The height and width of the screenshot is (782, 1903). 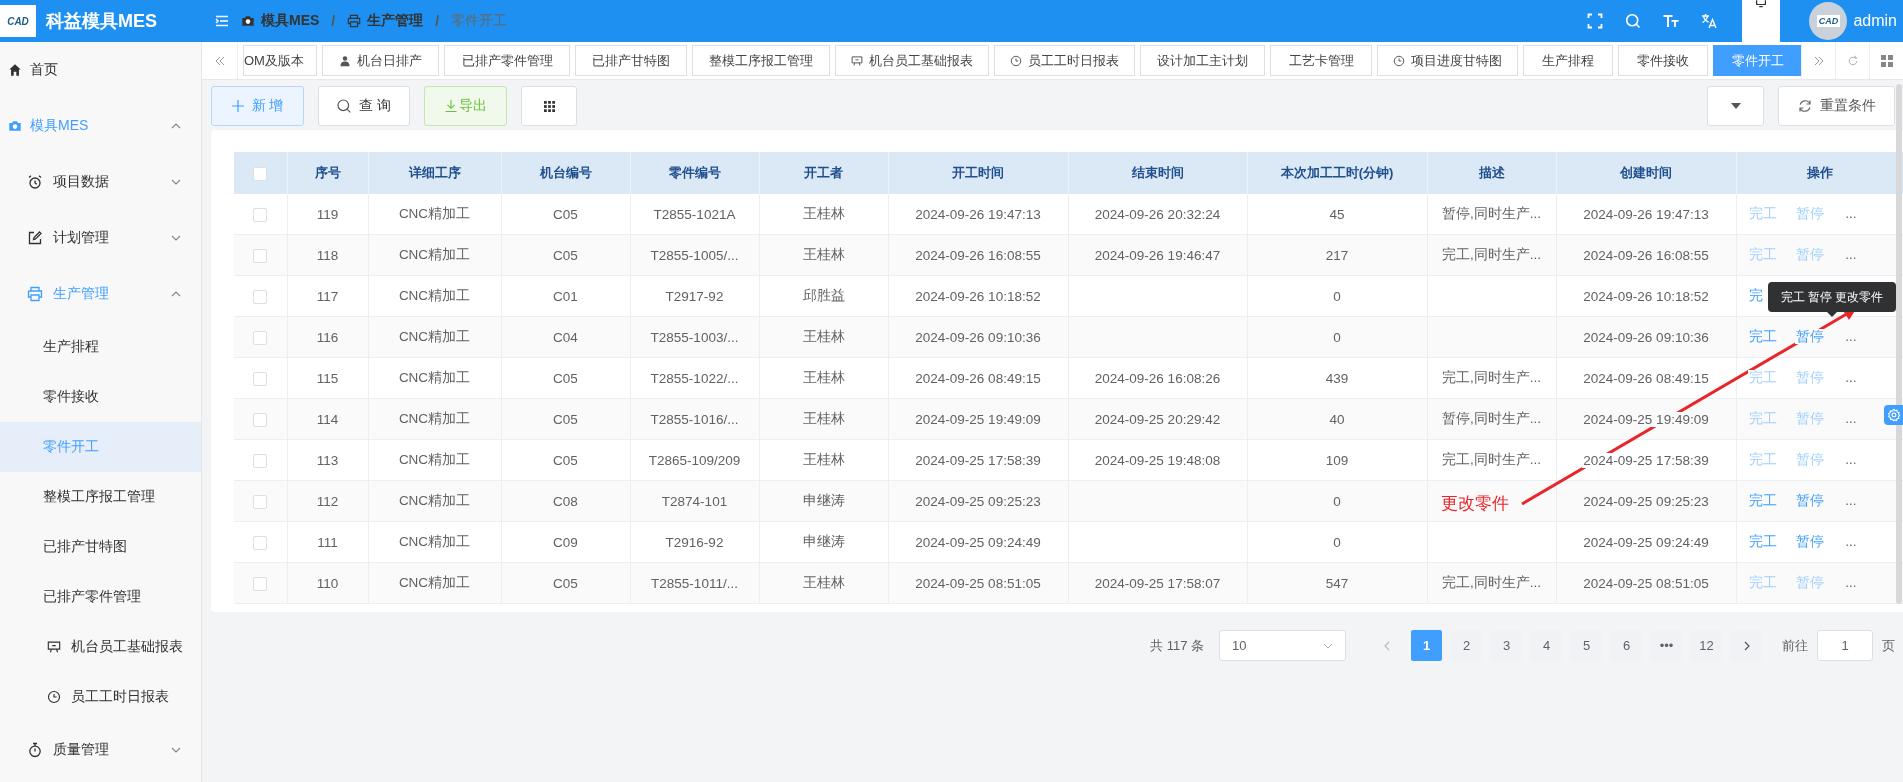 What do you see at coordinates (290, 21) in the screenshot?
I see `breadcrumb-item: 模具MES` at bounding box center [290, 21].